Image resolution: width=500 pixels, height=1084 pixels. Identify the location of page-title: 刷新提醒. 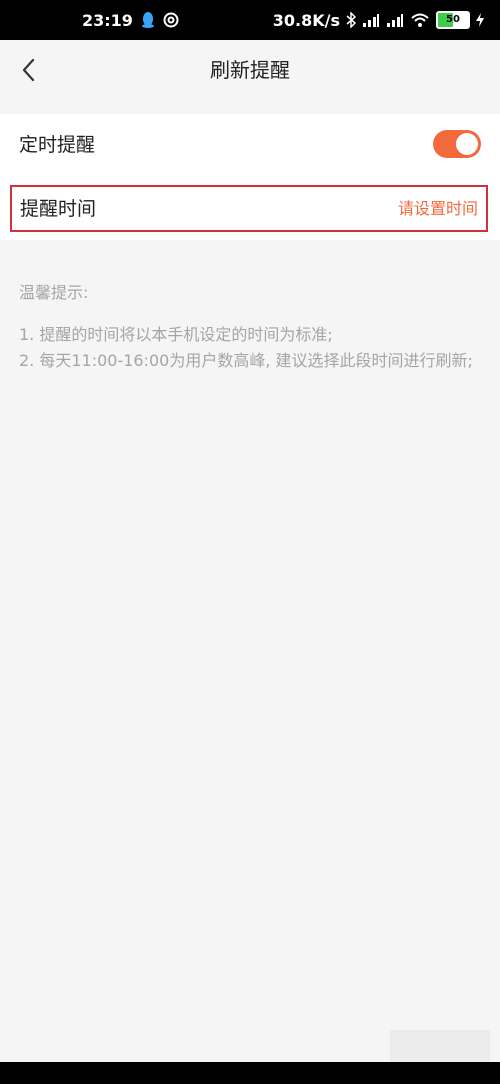
(250, 70).